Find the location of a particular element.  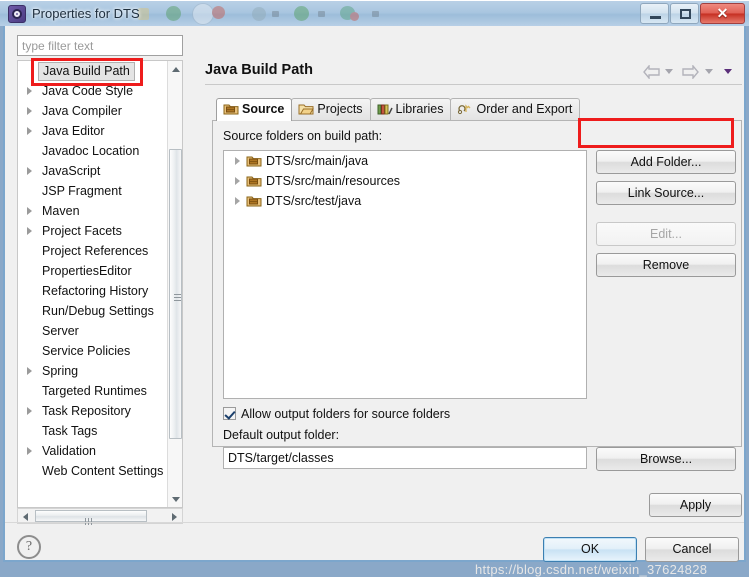

sidebar-item-label: Project Facets is located at coordinates (82, 231).